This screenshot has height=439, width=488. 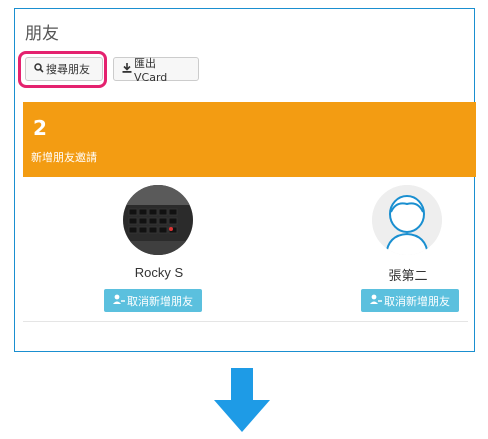 What do you see at coordinates (245, 321) in the screenshot?
I see `divider` at bounding box center [245, 321].